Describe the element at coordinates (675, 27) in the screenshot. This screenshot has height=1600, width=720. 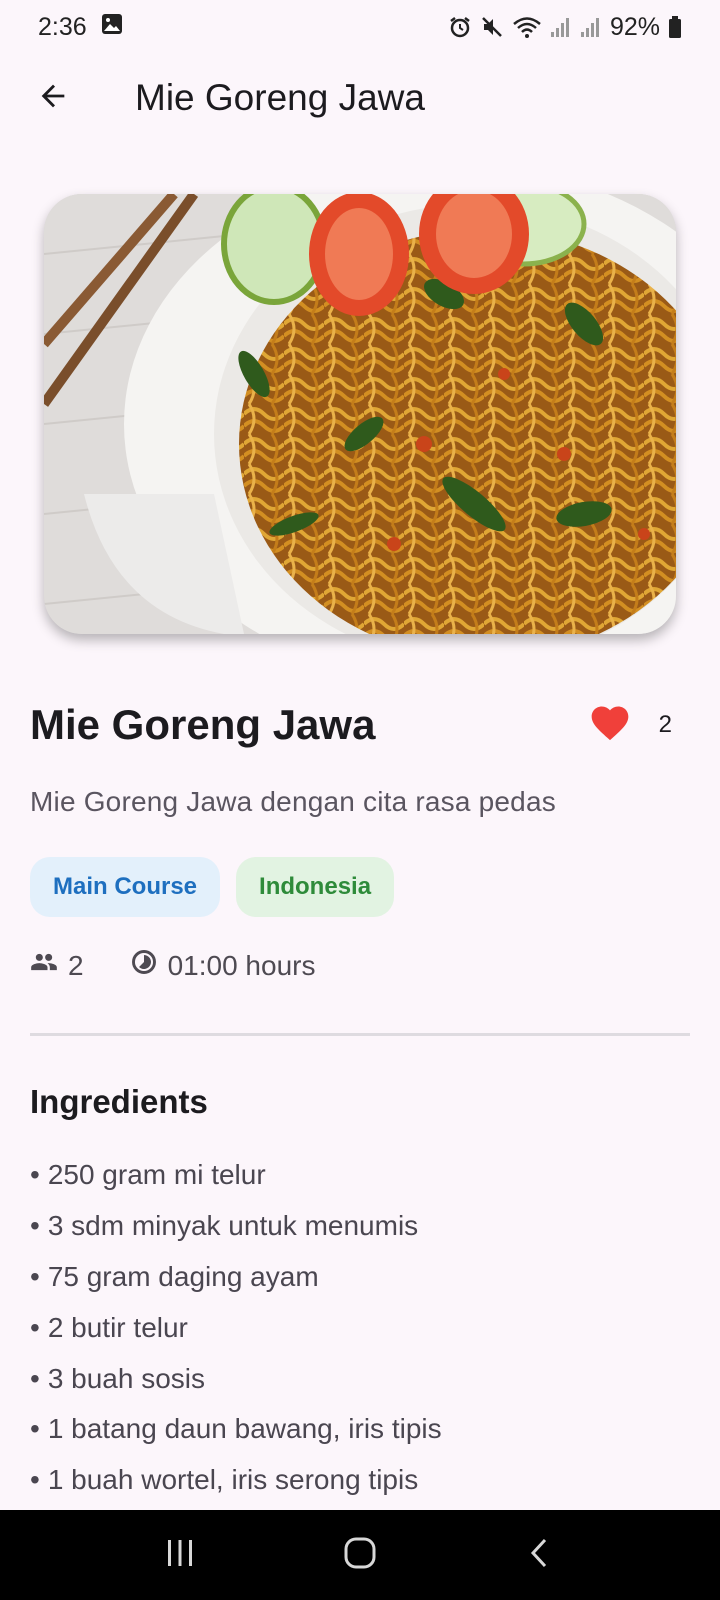
I see `battery-icon` at that location.